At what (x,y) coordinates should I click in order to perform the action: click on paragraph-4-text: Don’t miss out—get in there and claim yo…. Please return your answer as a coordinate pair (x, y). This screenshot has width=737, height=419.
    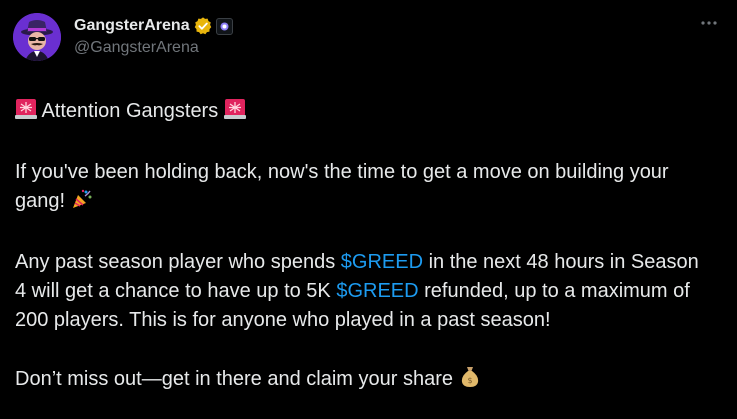
    Looking at the image, I should click on (234, 379).